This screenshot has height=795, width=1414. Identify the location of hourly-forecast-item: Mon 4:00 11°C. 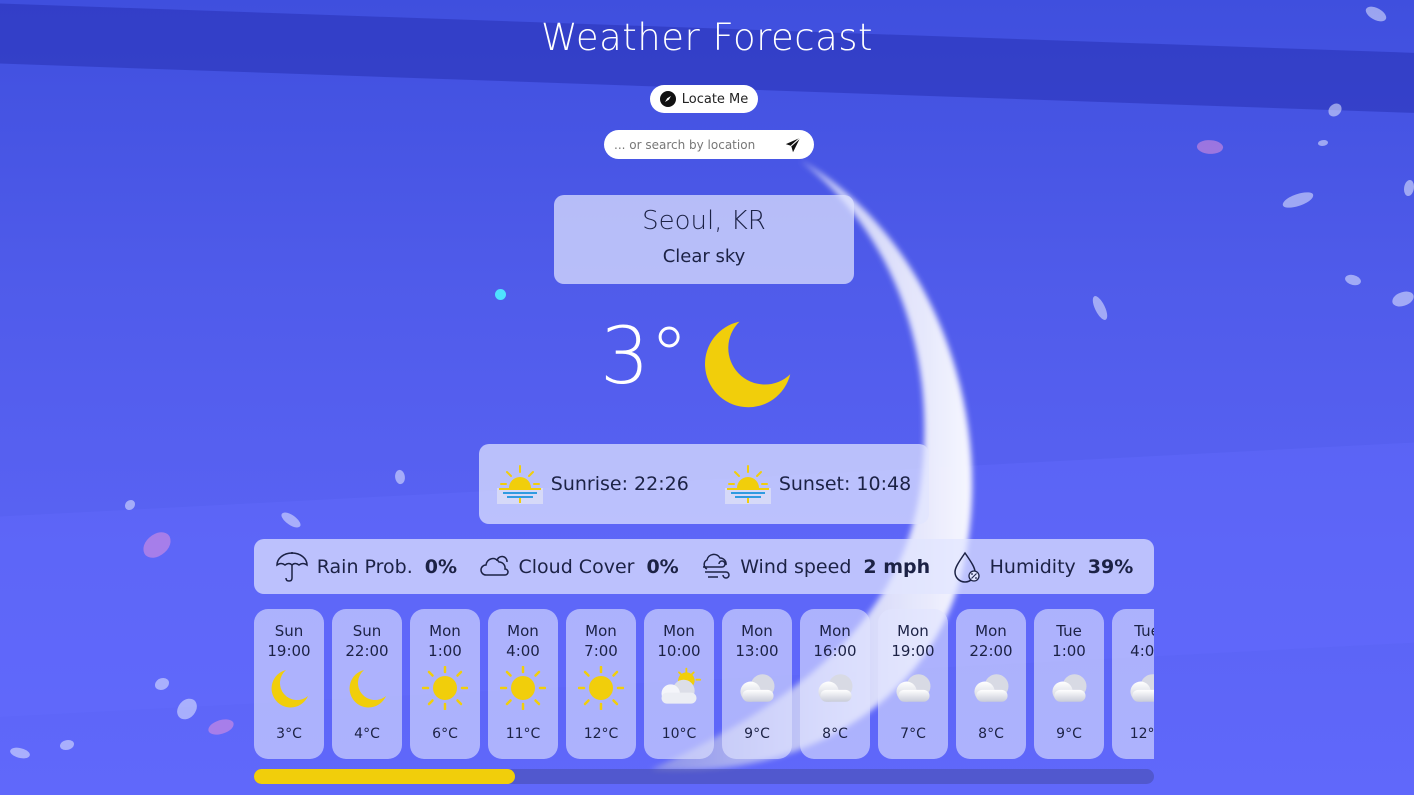
(523, 684).